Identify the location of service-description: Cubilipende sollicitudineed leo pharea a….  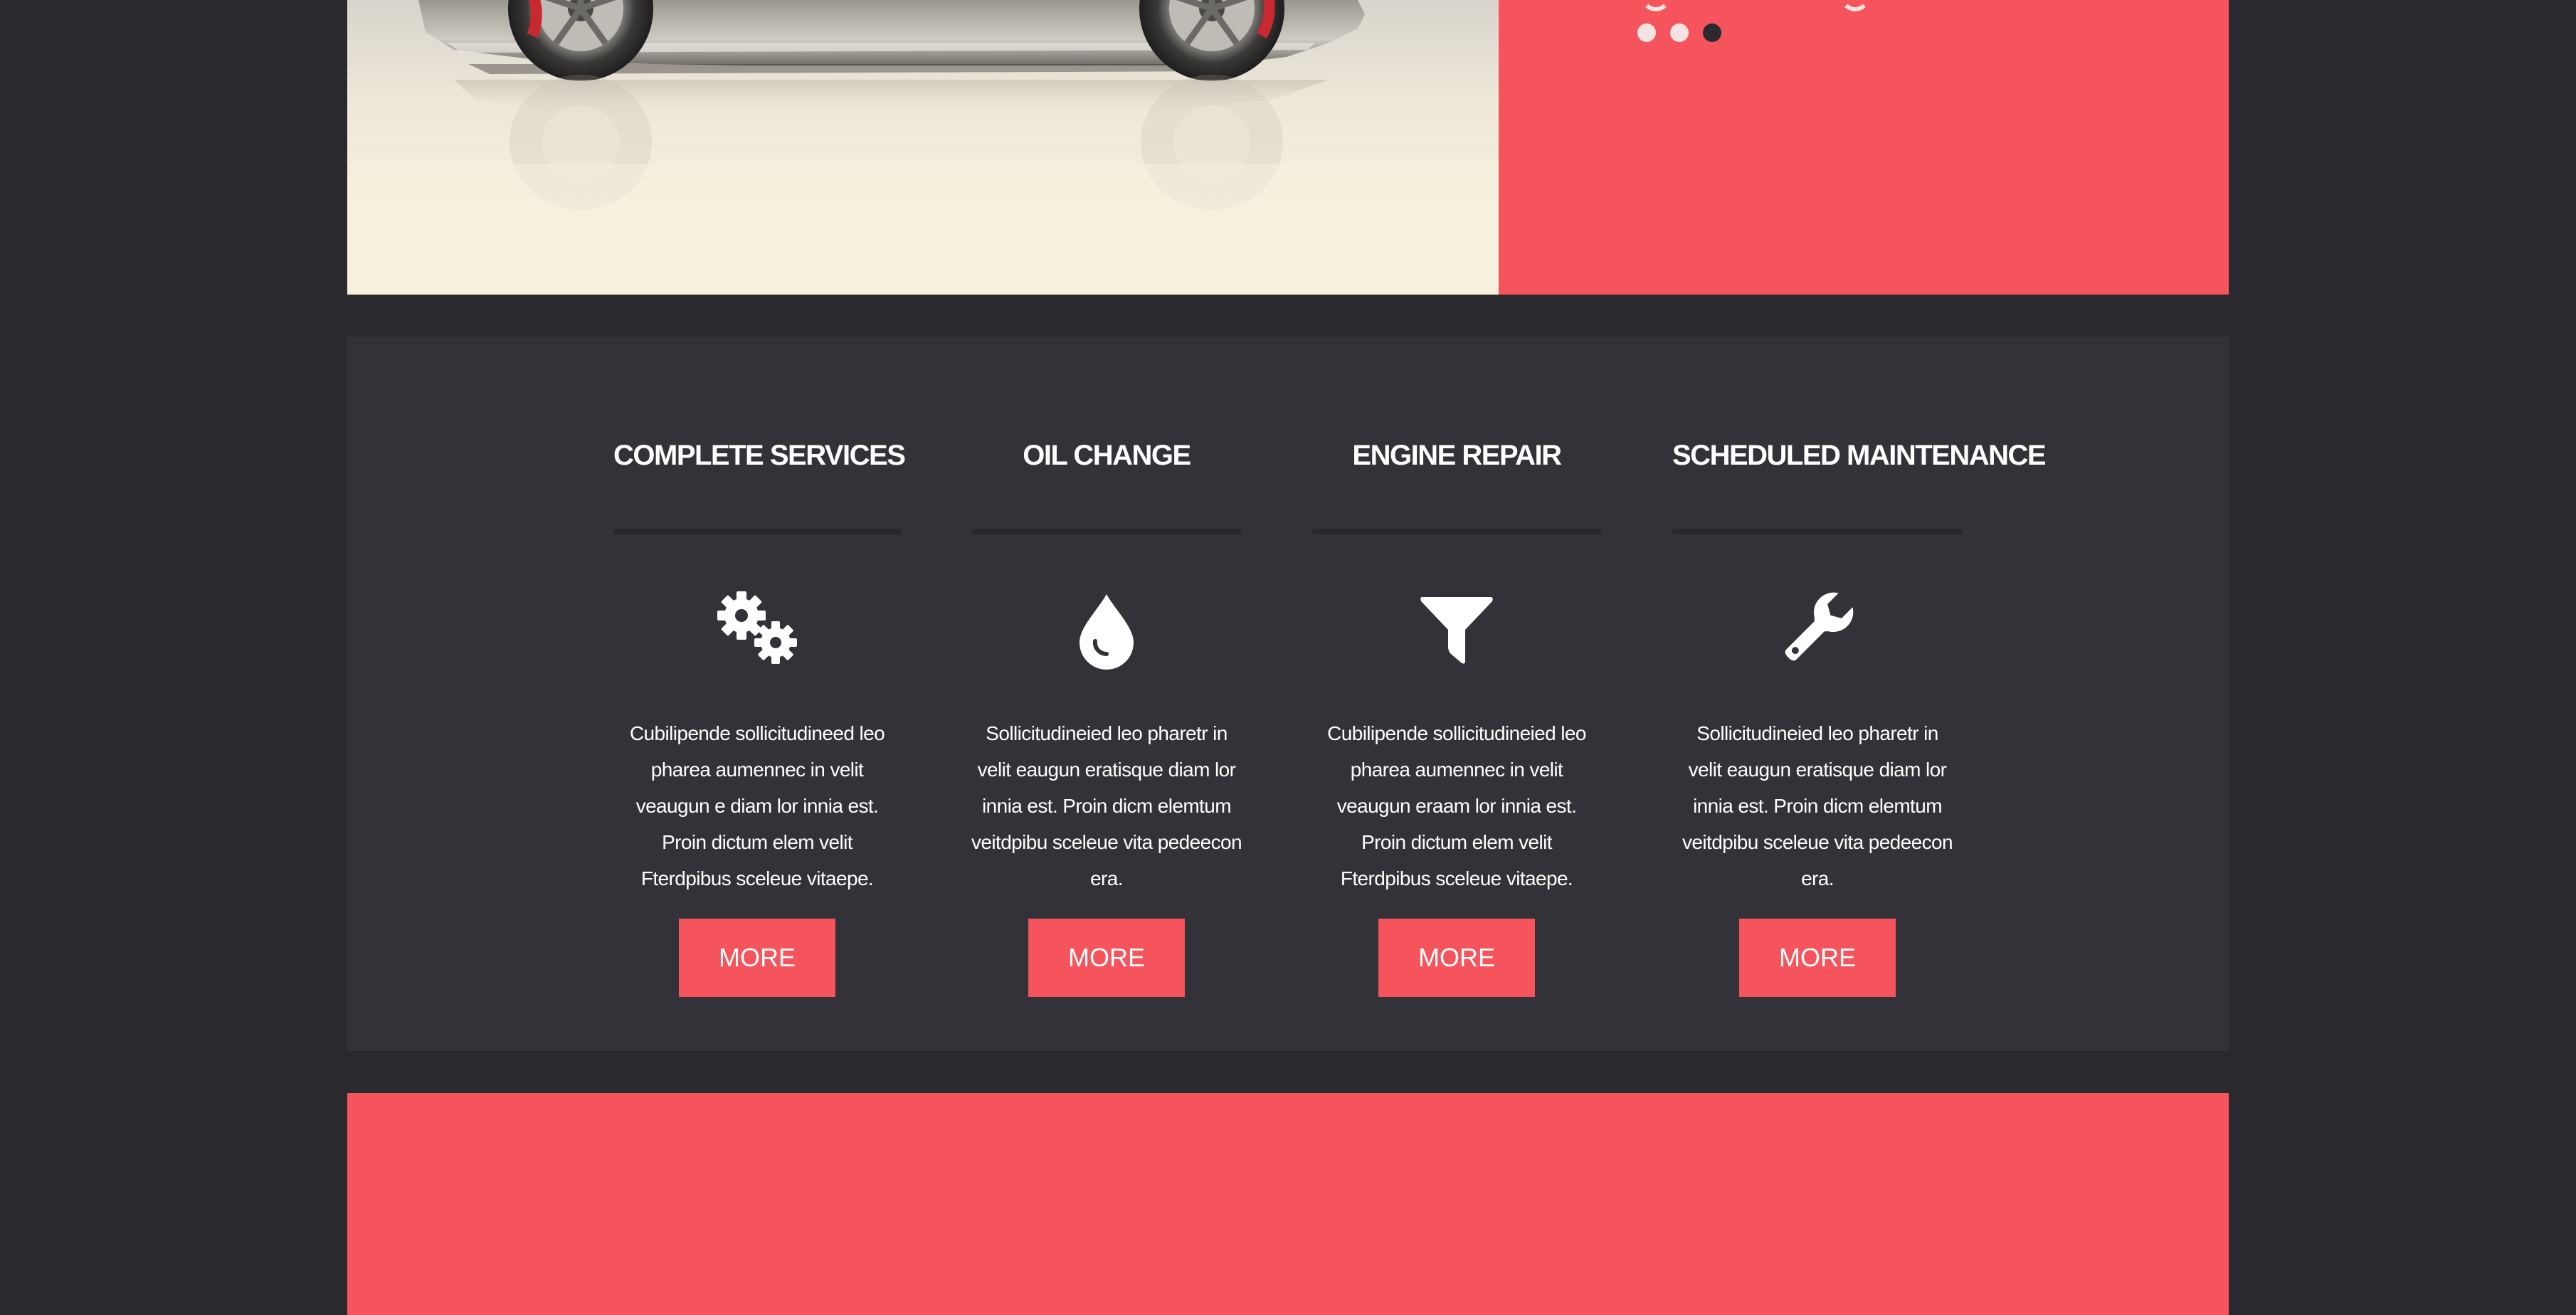
(757, 805).